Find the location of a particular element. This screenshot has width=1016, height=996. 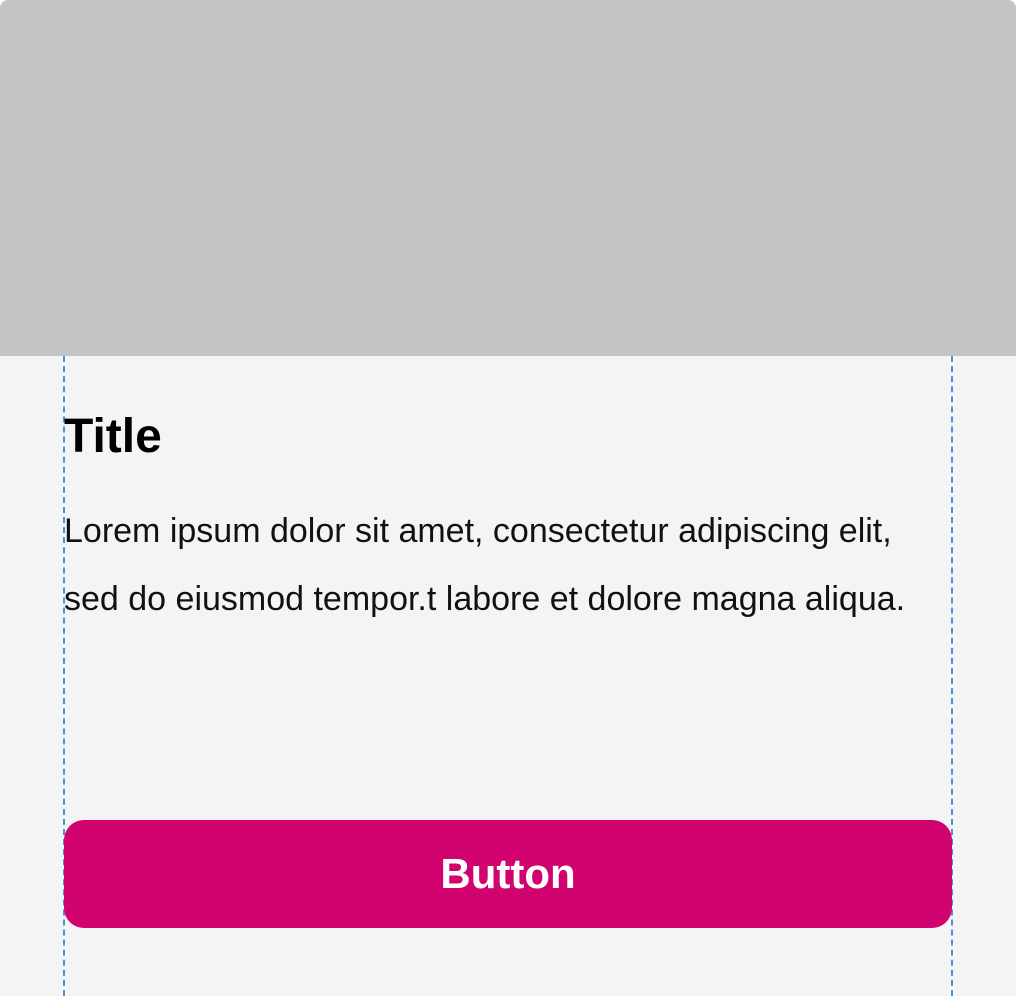

primary-button: Button is located at coordinates (508, 874).